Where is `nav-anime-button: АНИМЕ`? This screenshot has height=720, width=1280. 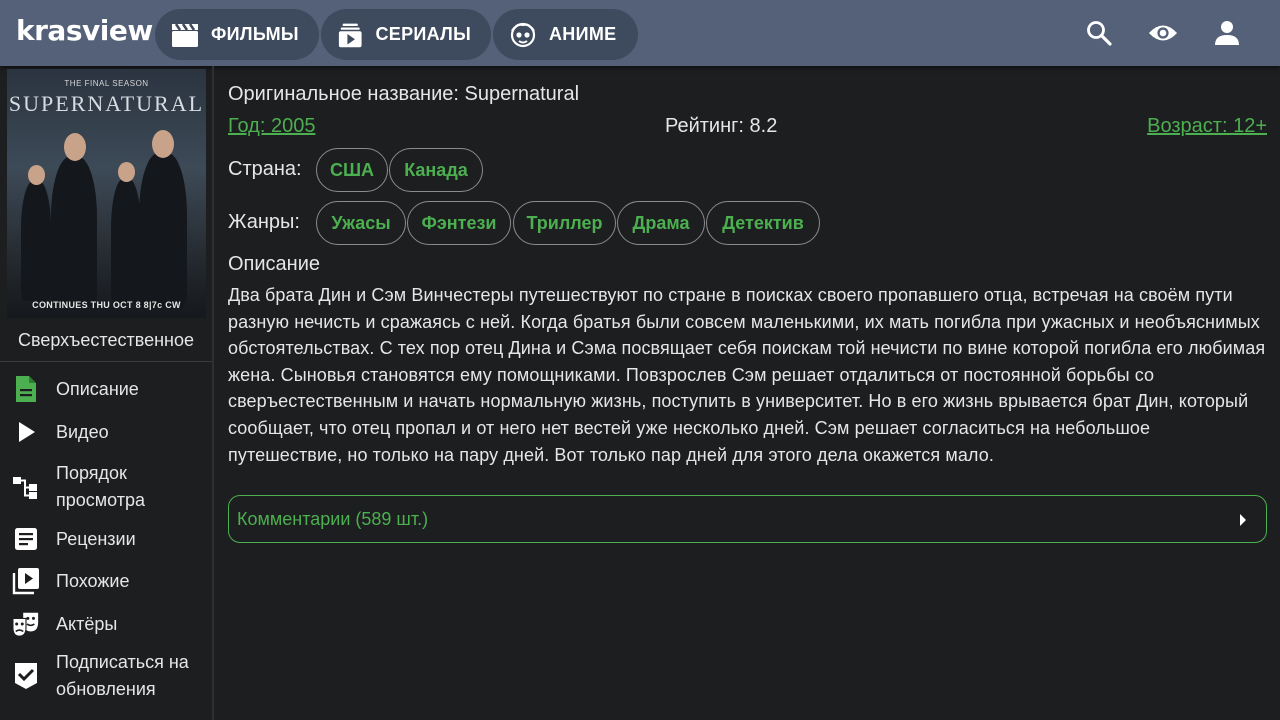 nav-anime-button: АНИМЕ is located at coordinates (565, 34).